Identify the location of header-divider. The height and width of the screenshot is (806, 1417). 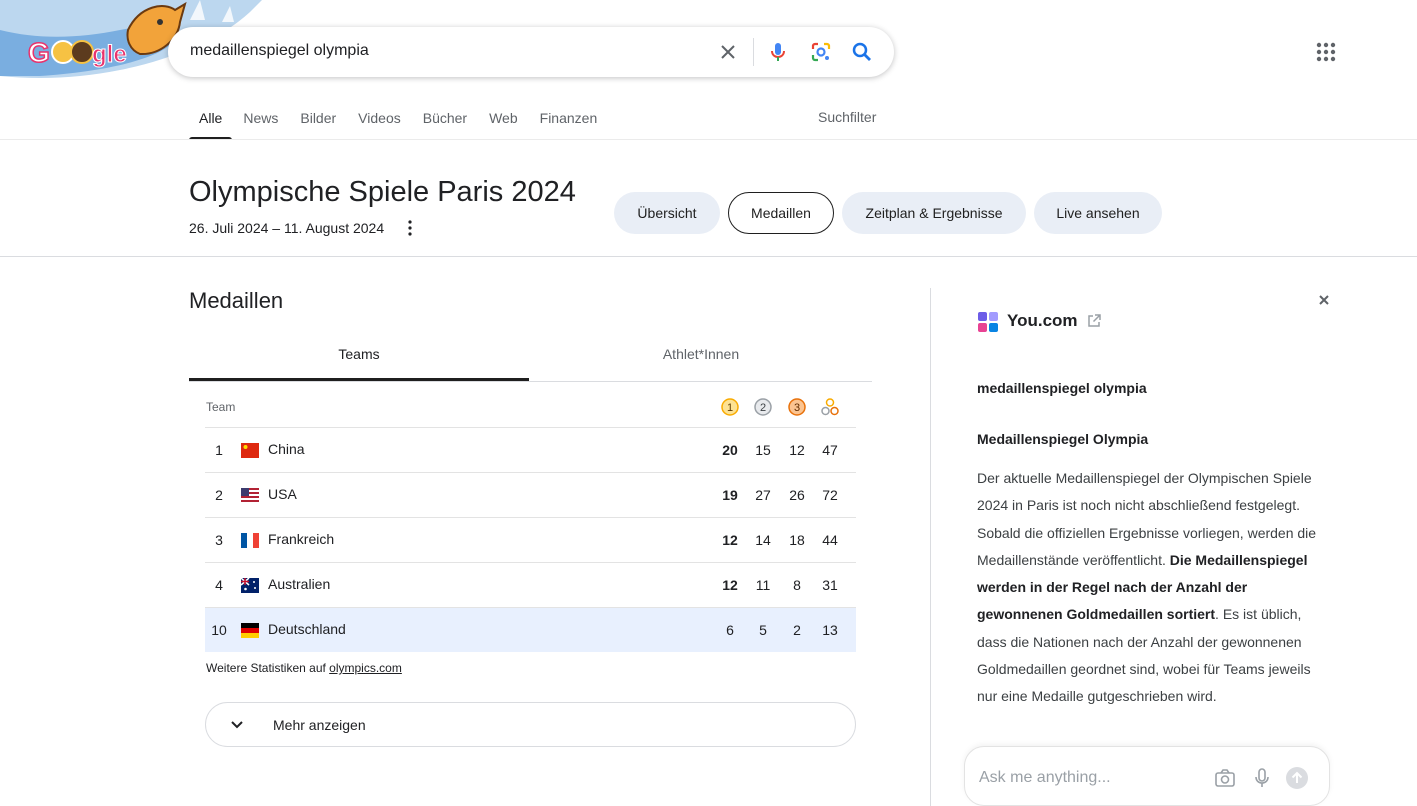
(708, 139).